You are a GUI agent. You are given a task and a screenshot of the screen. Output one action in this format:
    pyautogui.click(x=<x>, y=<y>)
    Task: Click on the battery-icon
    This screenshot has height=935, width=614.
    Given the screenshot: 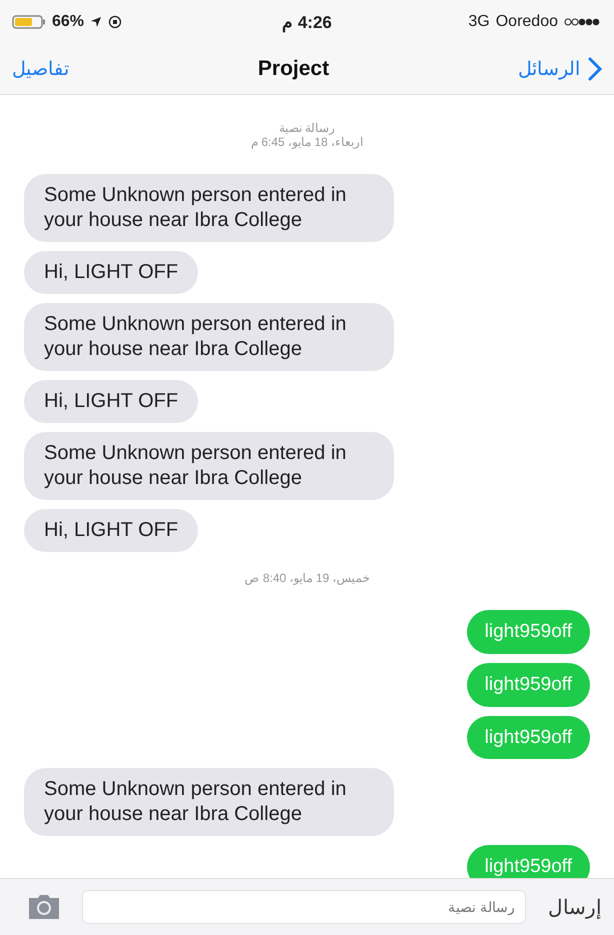 What is the action you would take?
    pyautogui.click(x=29, y=22)
    